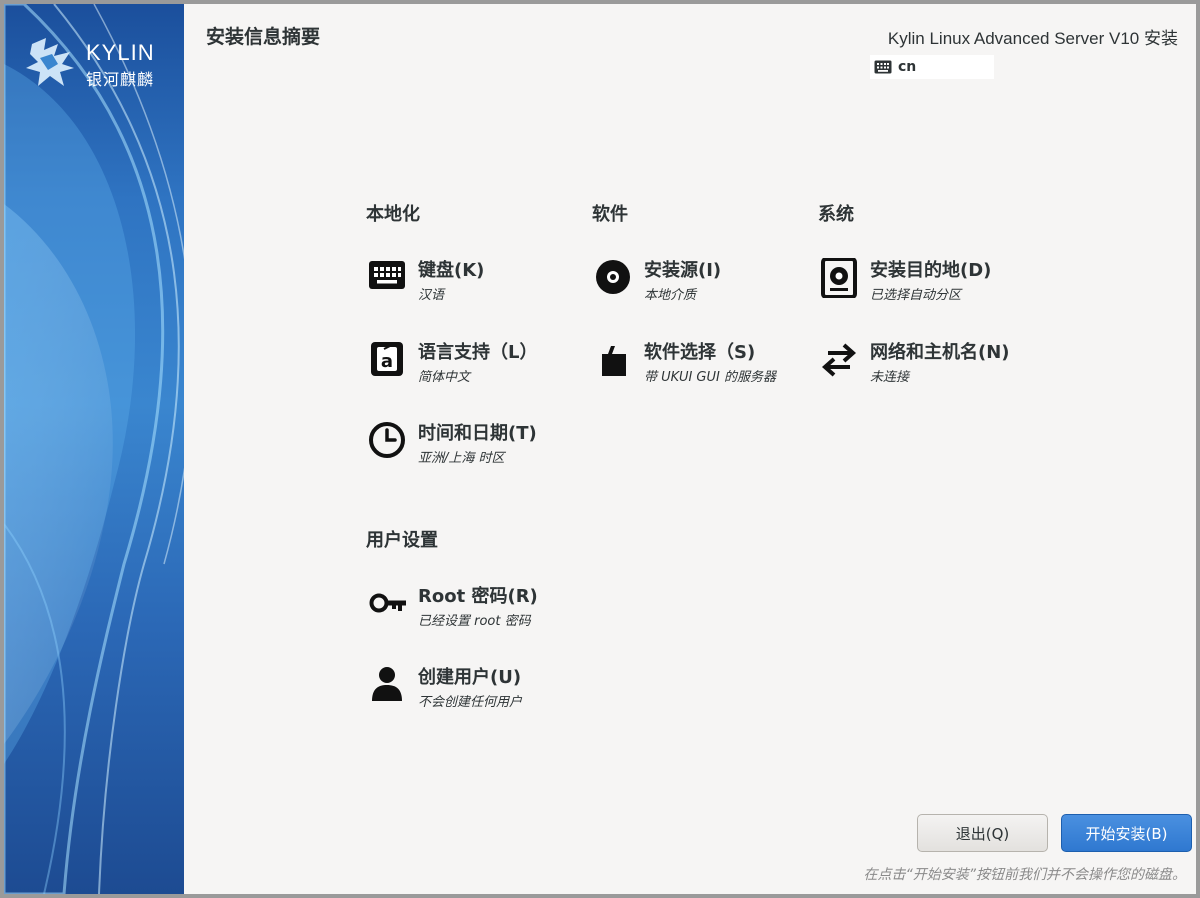 The image size is (1200, 898). I want to click on keyboard-layout-indicator: cn, so click(932, 67).